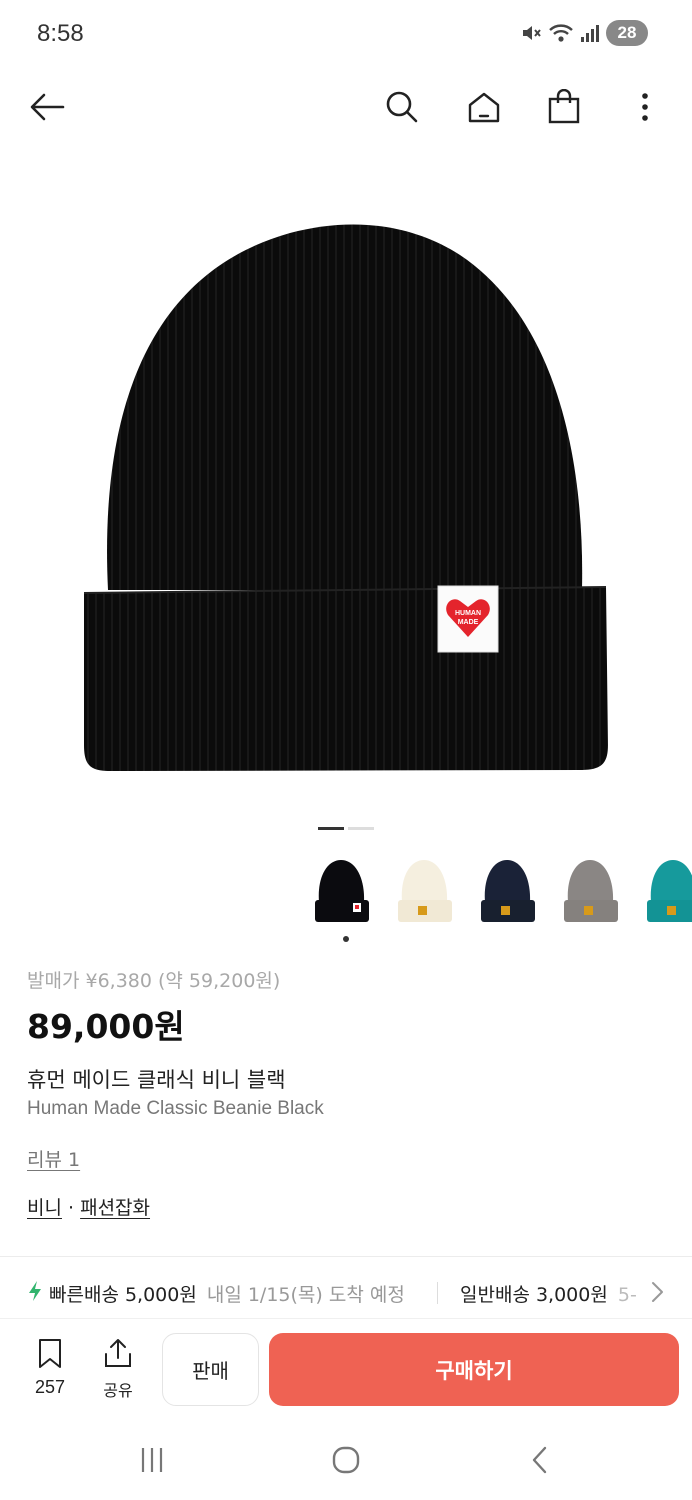 Image resolution: width=692 pixels, height=1500 pixels. I want to click on lightning-icon, so click(35, 1293).